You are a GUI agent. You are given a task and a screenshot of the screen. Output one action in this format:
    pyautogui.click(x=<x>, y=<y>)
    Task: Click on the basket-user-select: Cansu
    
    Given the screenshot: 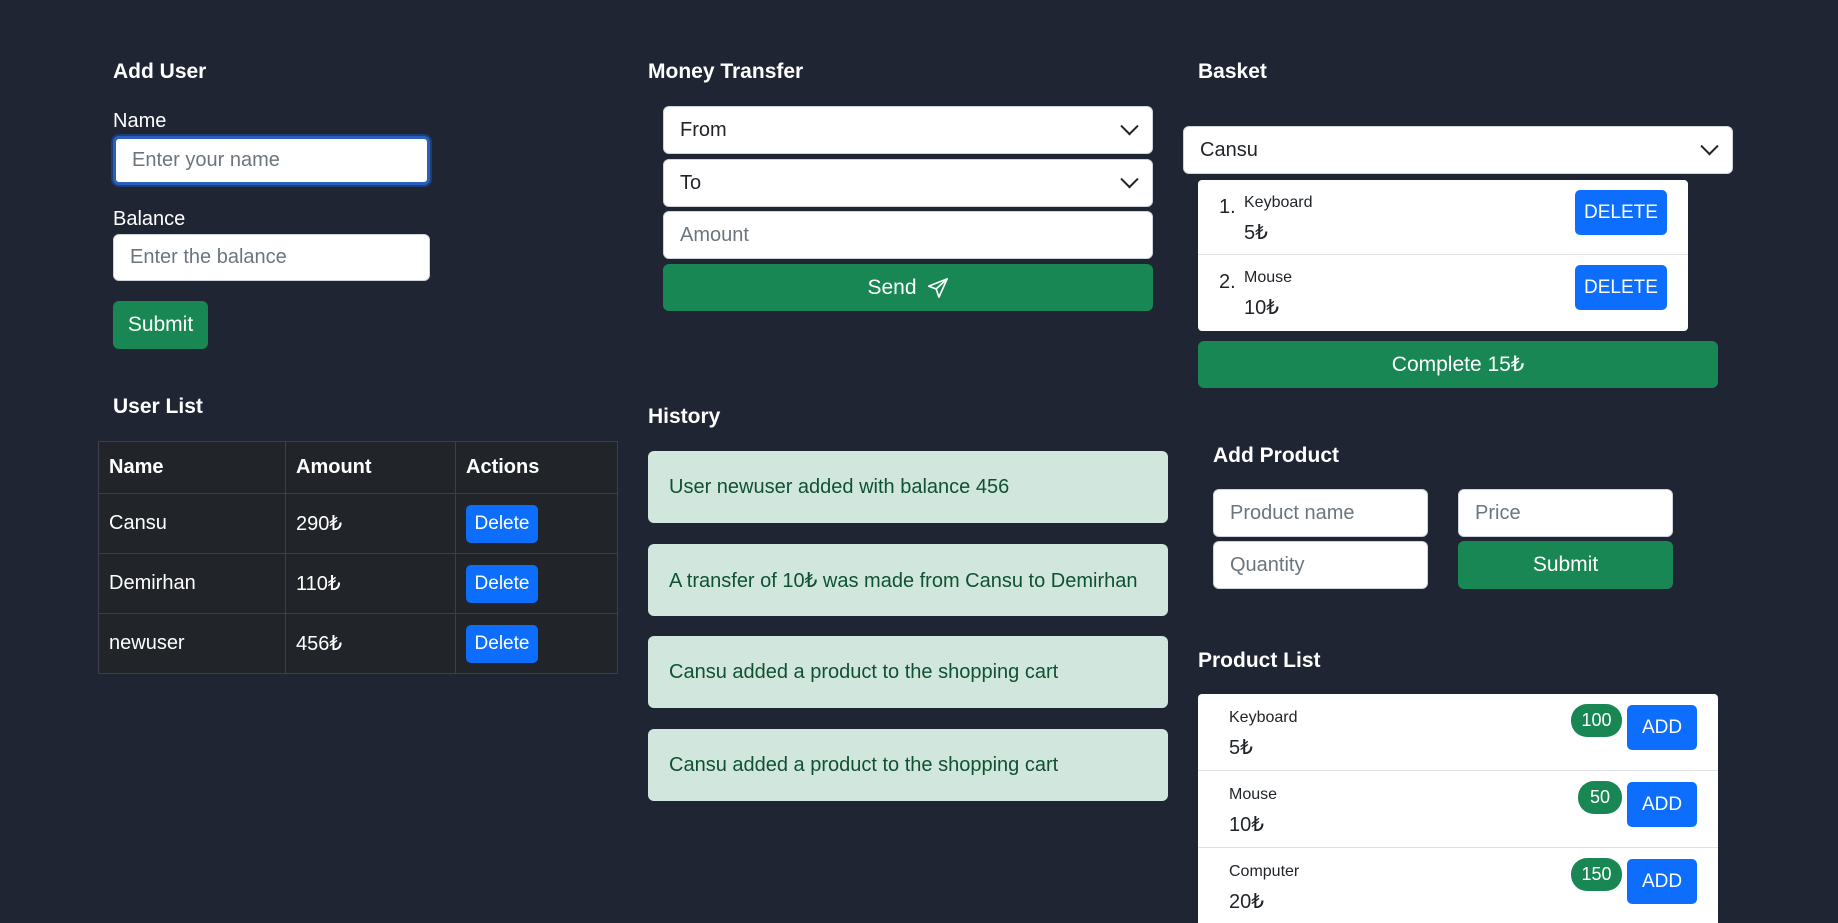 What is the action you would take?
    pyautogui.click(x=1458, y=150)
    